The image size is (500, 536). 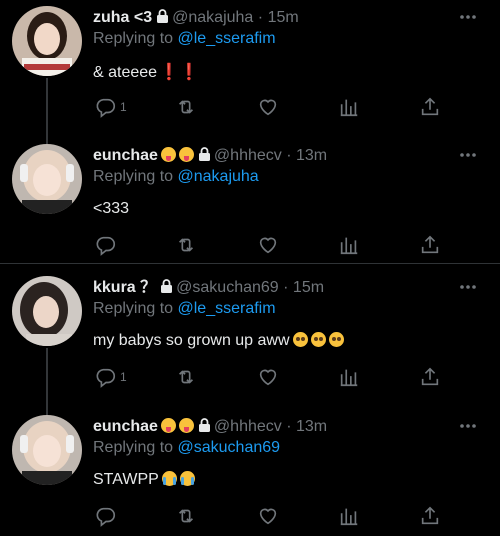 What do you see at coordinates (229, 447) in the screenshot?
I see `mention-link: @sakuchan69` at bounding box center [229, 447].